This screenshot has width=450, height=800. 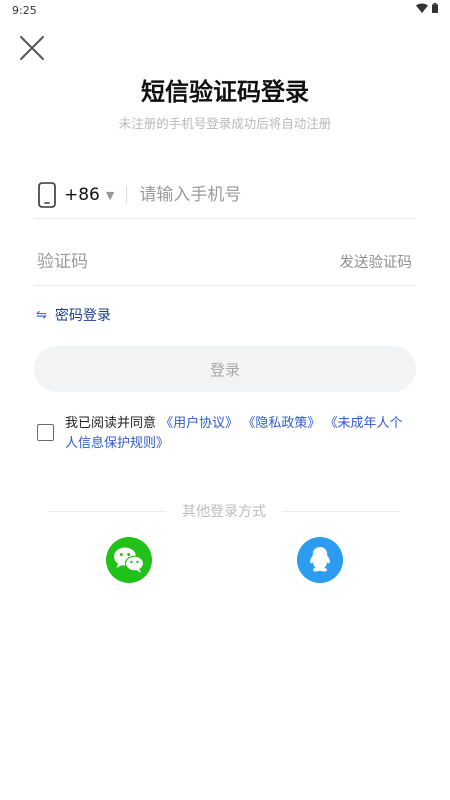 What do you see at coordinates (376, 261) in the screenshot?
I see `send-code-button: 发送验证码` at bounding box center [376, 261].